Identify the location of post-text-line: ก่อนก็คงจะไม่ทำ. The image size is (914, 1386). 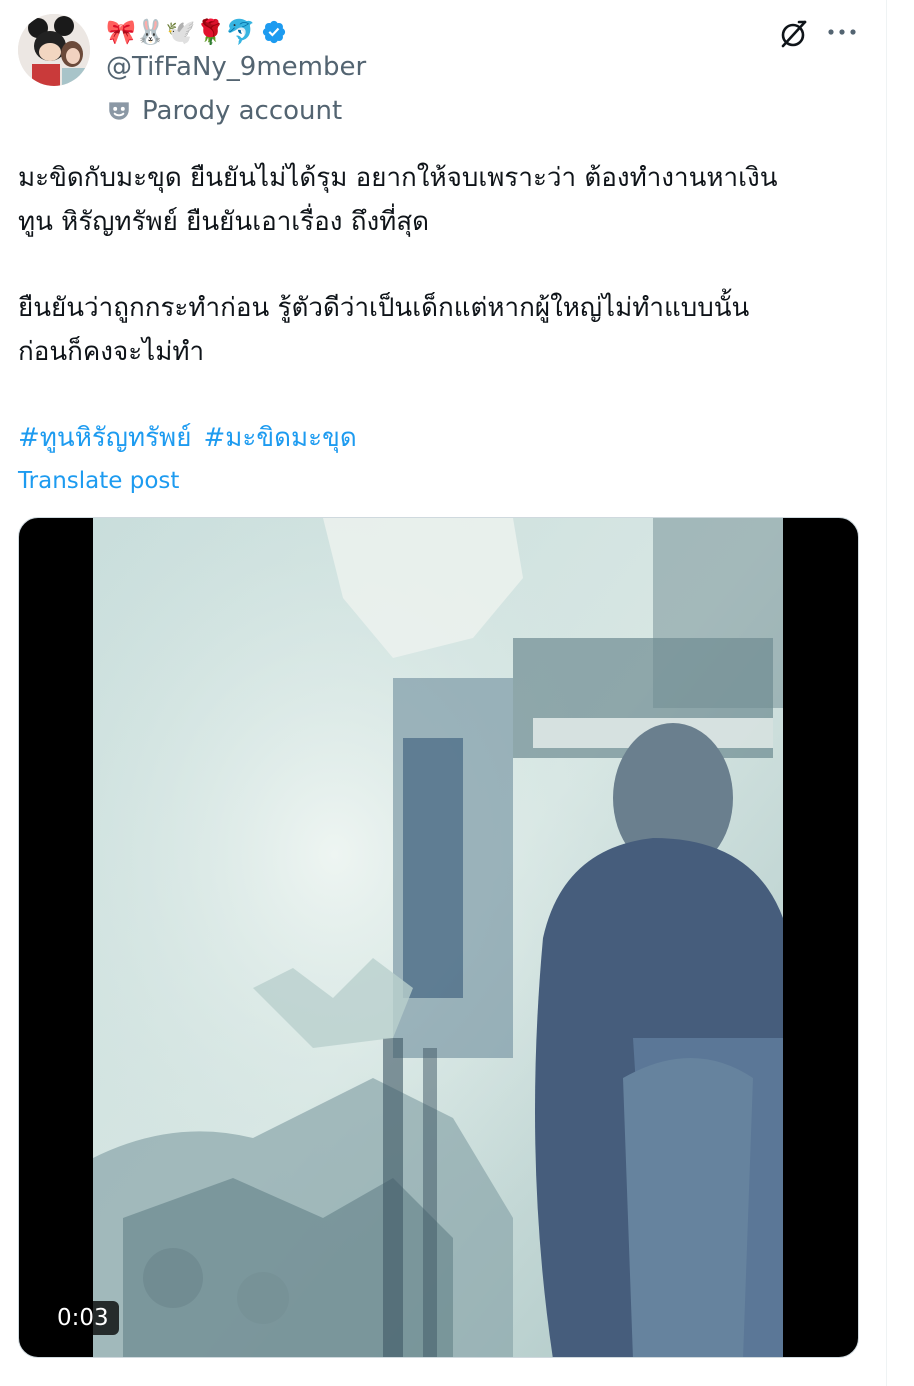
(111, 352).